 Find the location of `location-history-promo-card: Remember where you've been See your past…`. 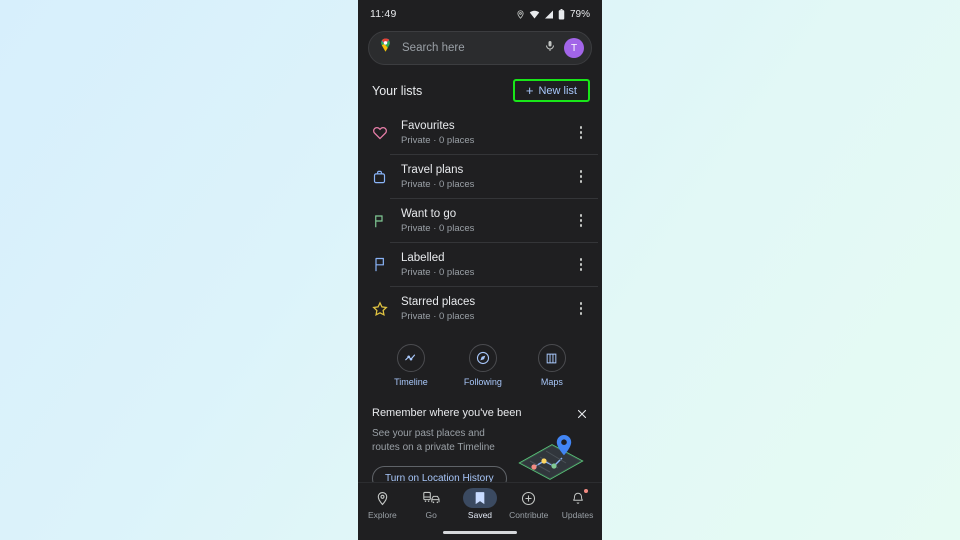

location-history-promo-card: Remember where you've been See your past… is located at coordinates (480, 449).